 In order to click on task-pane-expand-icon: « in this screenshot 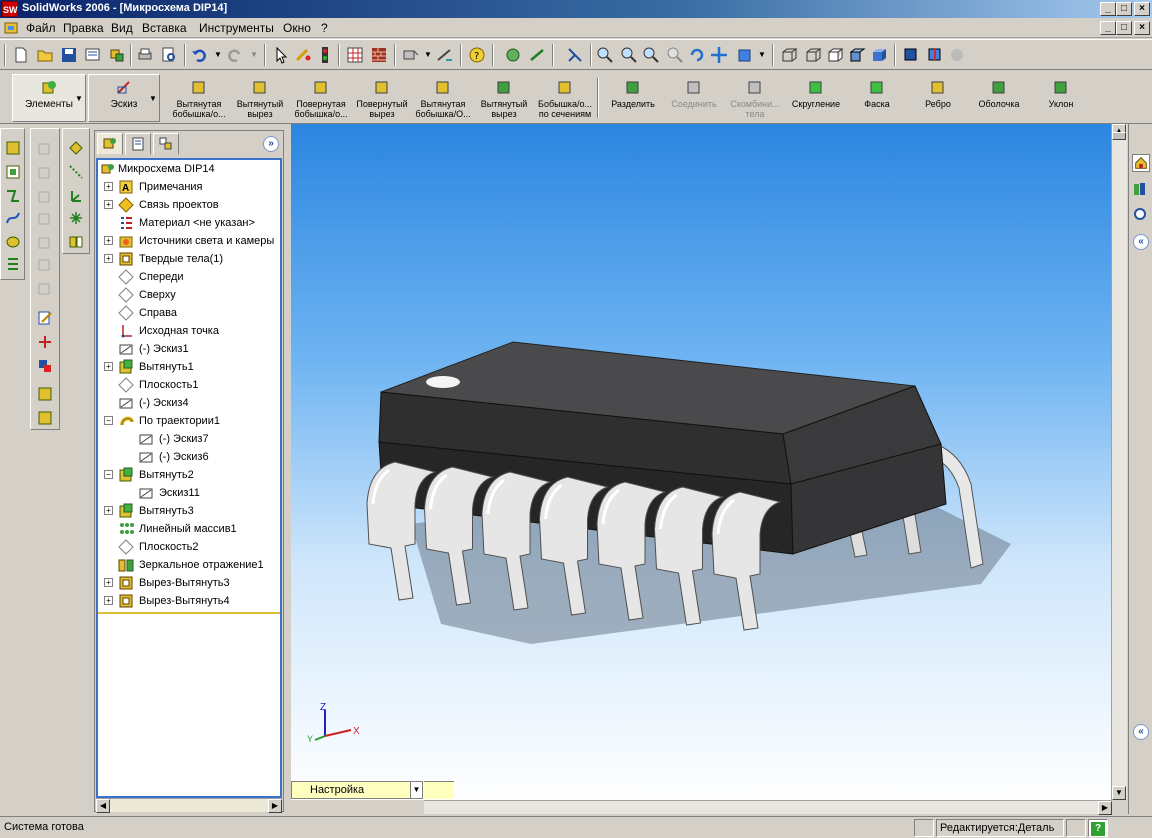, I will do `click(1141, 242)`.